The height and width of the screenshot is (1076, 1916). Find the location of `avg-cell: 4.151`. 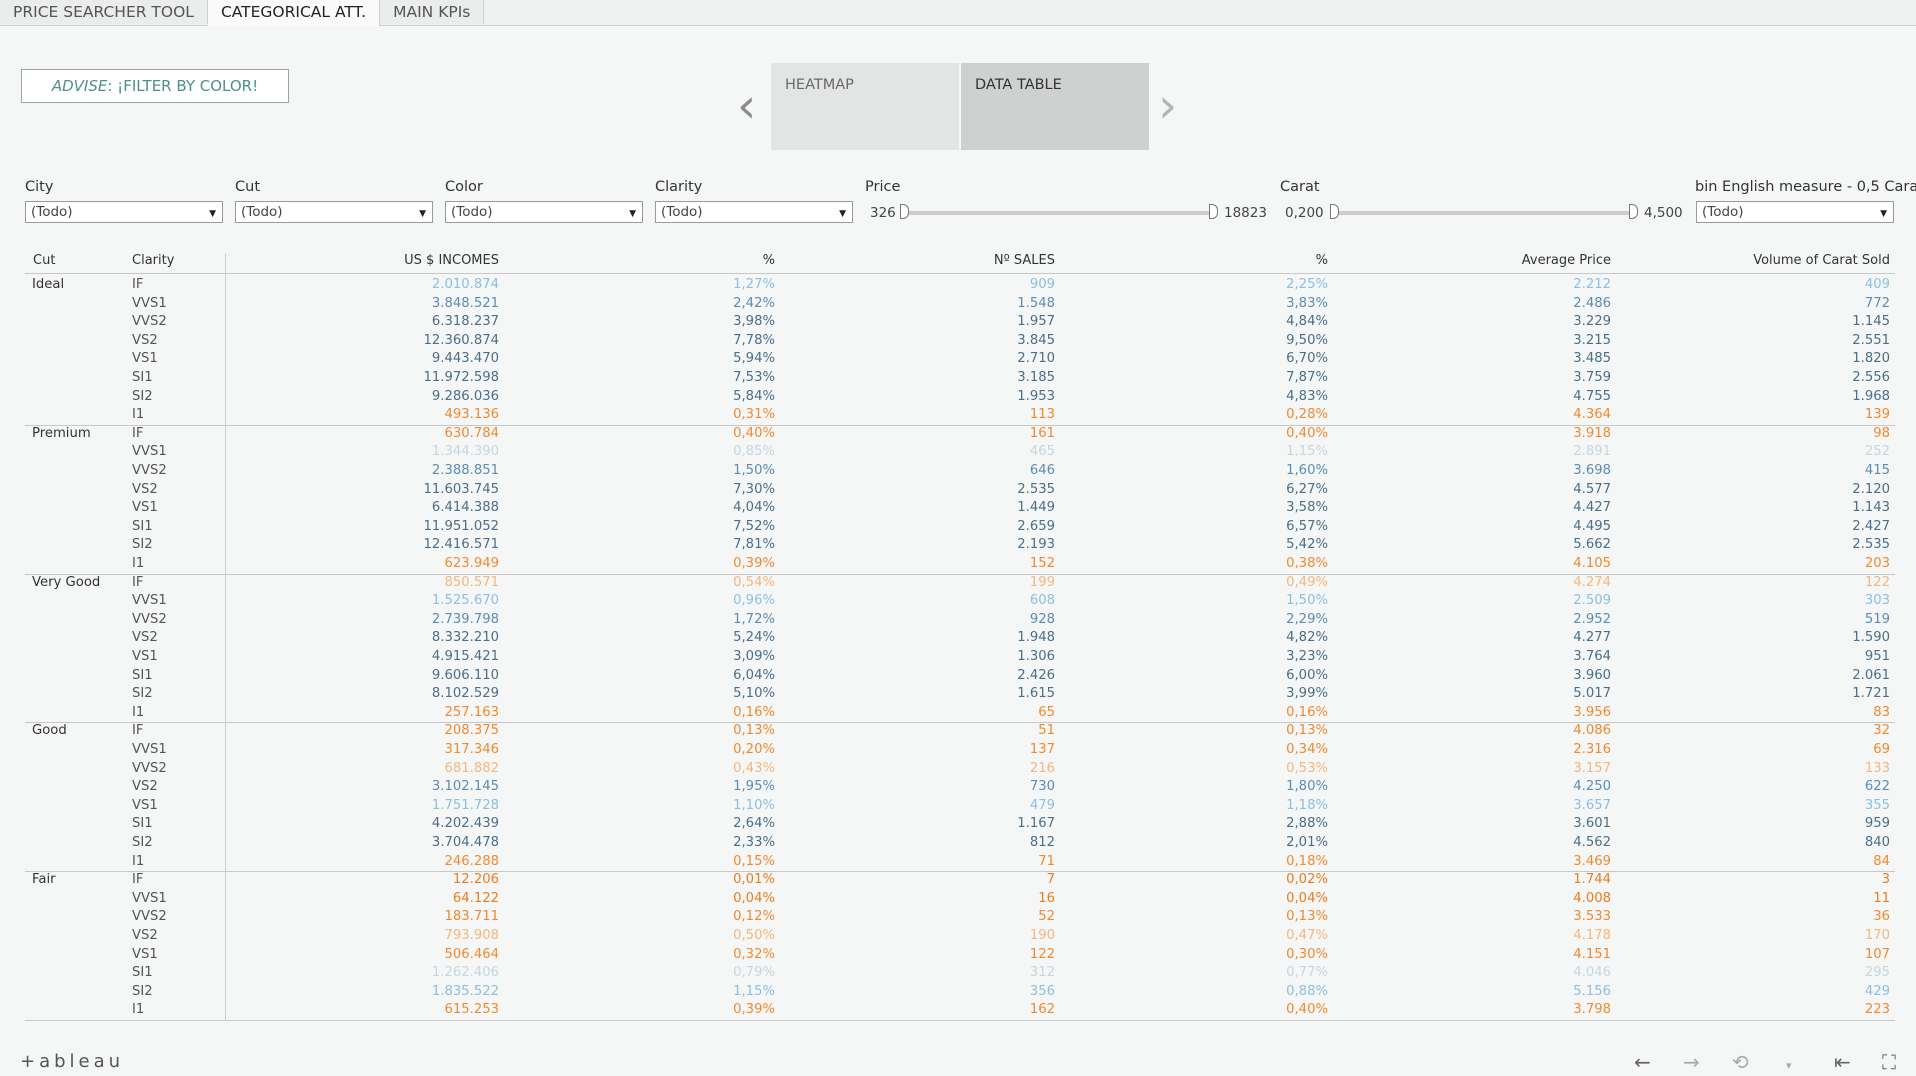

avg-cell: 4.151 is located at coordinates (1592, 954).